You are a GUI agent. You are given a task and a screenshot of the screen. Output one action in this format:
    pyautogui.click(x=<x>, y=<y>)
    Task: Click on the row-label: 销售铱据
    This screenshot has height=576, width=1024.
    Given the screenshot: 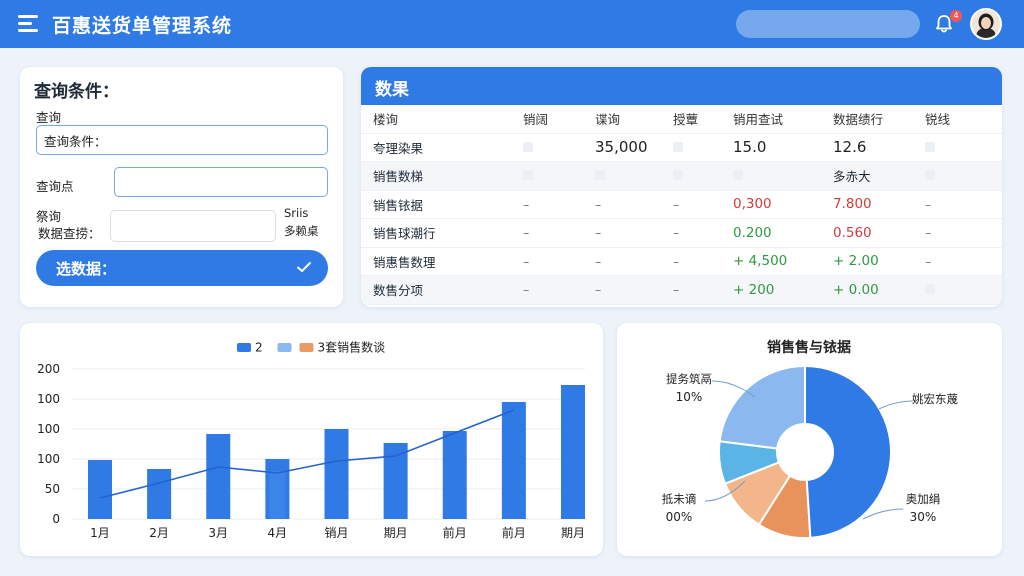 What is the action you would take?
    pyautogui.click(x=436, y=204)
    